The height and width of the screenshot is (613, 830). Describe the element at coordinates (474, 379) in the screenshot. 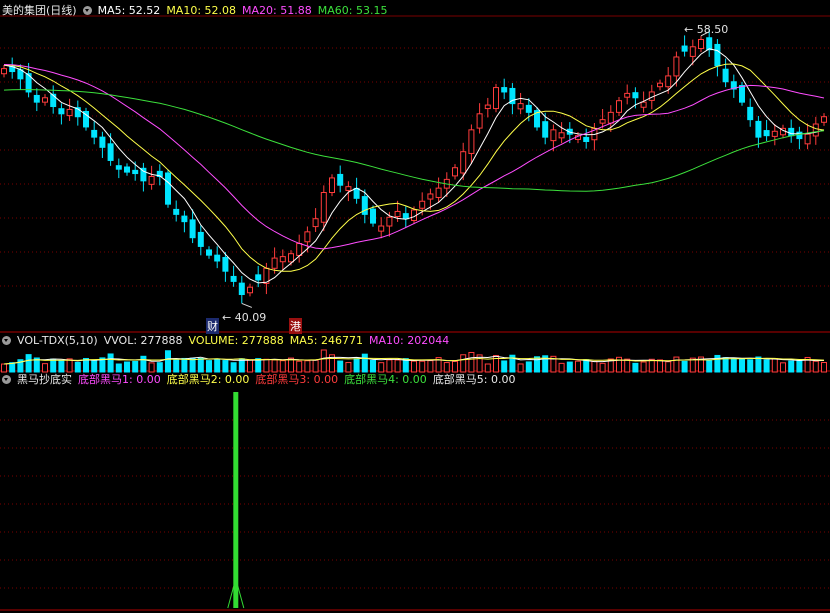

I see `ind-legend-5: 底部黑马5: 0.00` at that location.